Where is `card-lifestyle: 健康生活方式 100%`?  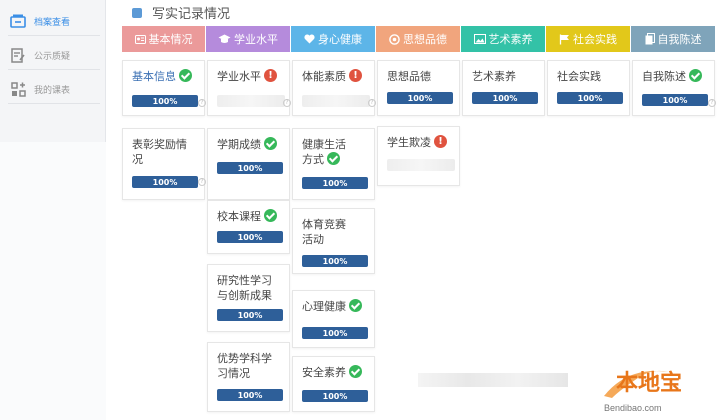 card-lifestyle: 健康生活方式 100% is located at coordinates (333, 164).